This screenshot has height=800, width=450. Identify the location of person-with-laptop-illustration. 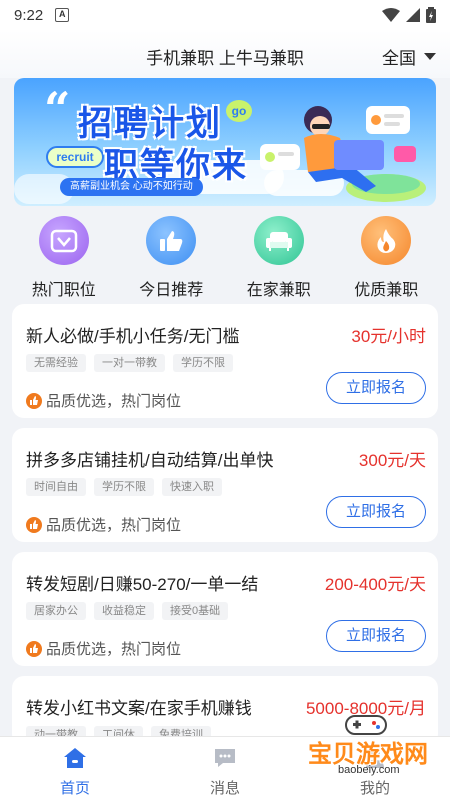
(343, 154).